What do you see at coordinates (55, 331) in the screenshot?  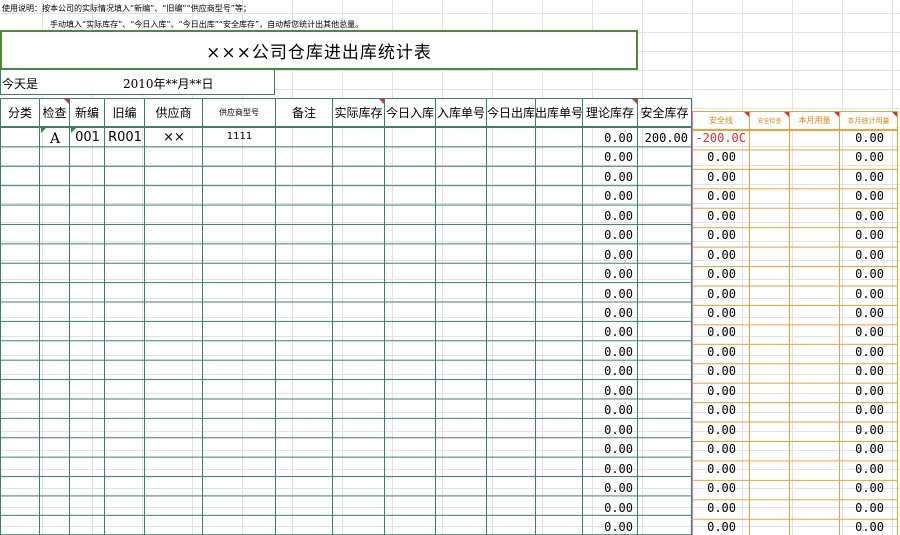 I see `column-check` at bounding box center [55, 331].